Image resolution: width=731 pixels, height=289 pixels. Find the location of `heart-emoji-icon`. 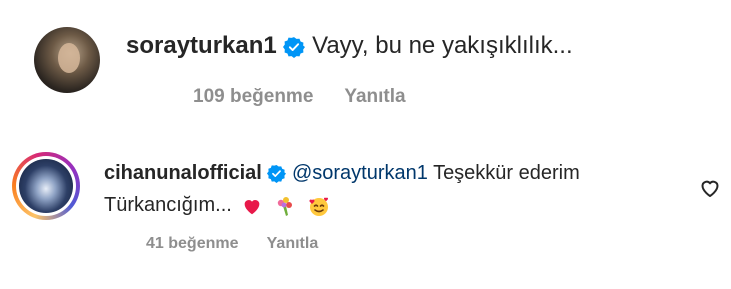

heart-emoji-icon is located at coordinates (252, 206).